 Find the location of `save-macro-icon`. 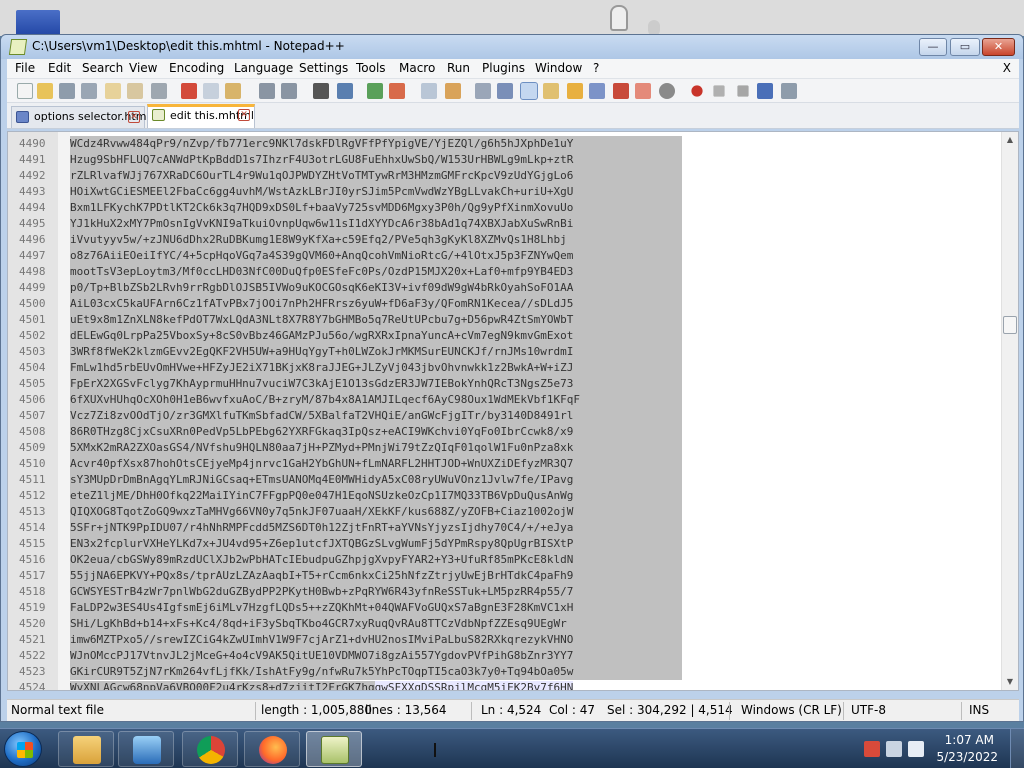

save-macro-icon is located at coordinates (789, 91).